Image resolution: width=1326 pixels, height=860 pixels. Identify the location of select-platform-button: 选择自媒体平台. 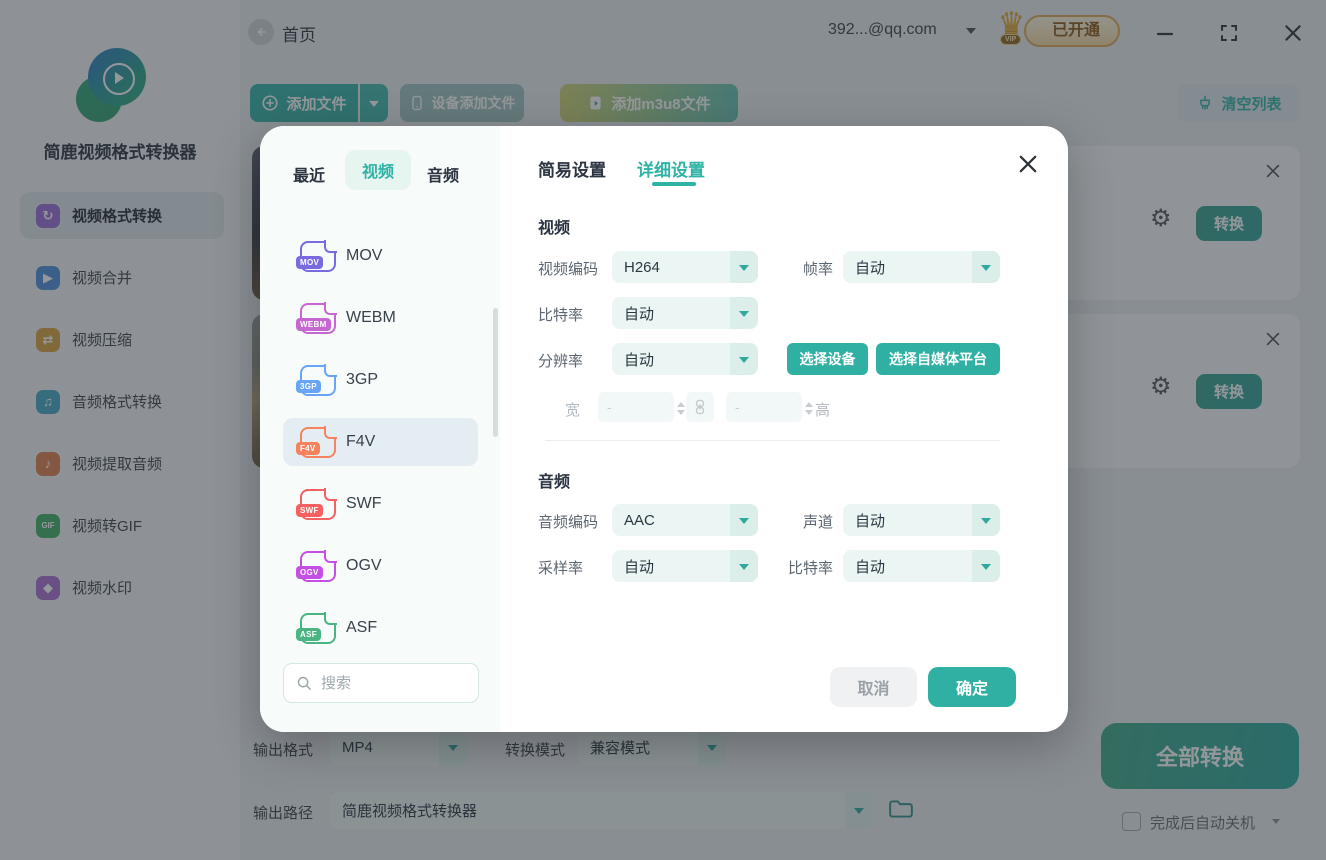
(938, 359).